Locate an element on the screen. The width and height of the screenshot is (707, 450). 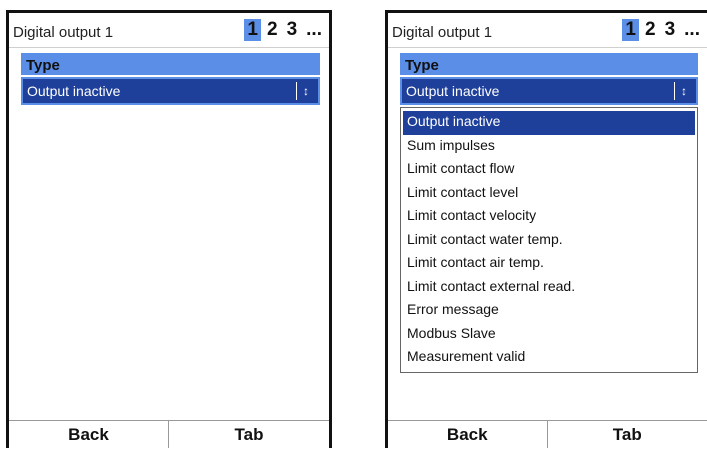
option-measurement-valid: Measurement valid is located at coordinates (549, 358).